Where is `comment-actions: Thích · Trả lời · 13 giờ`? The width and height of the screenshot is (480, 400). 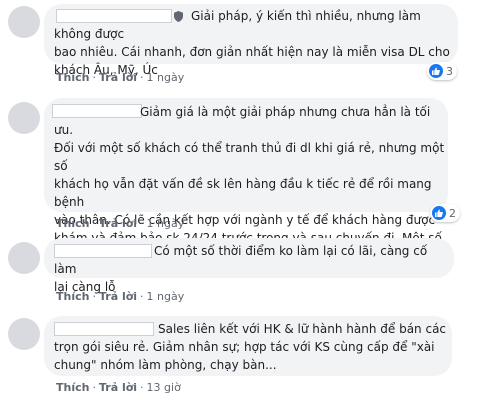 comment-actions: Thích · Trả lời · 13 giờ is located at coordinates (118, 387).